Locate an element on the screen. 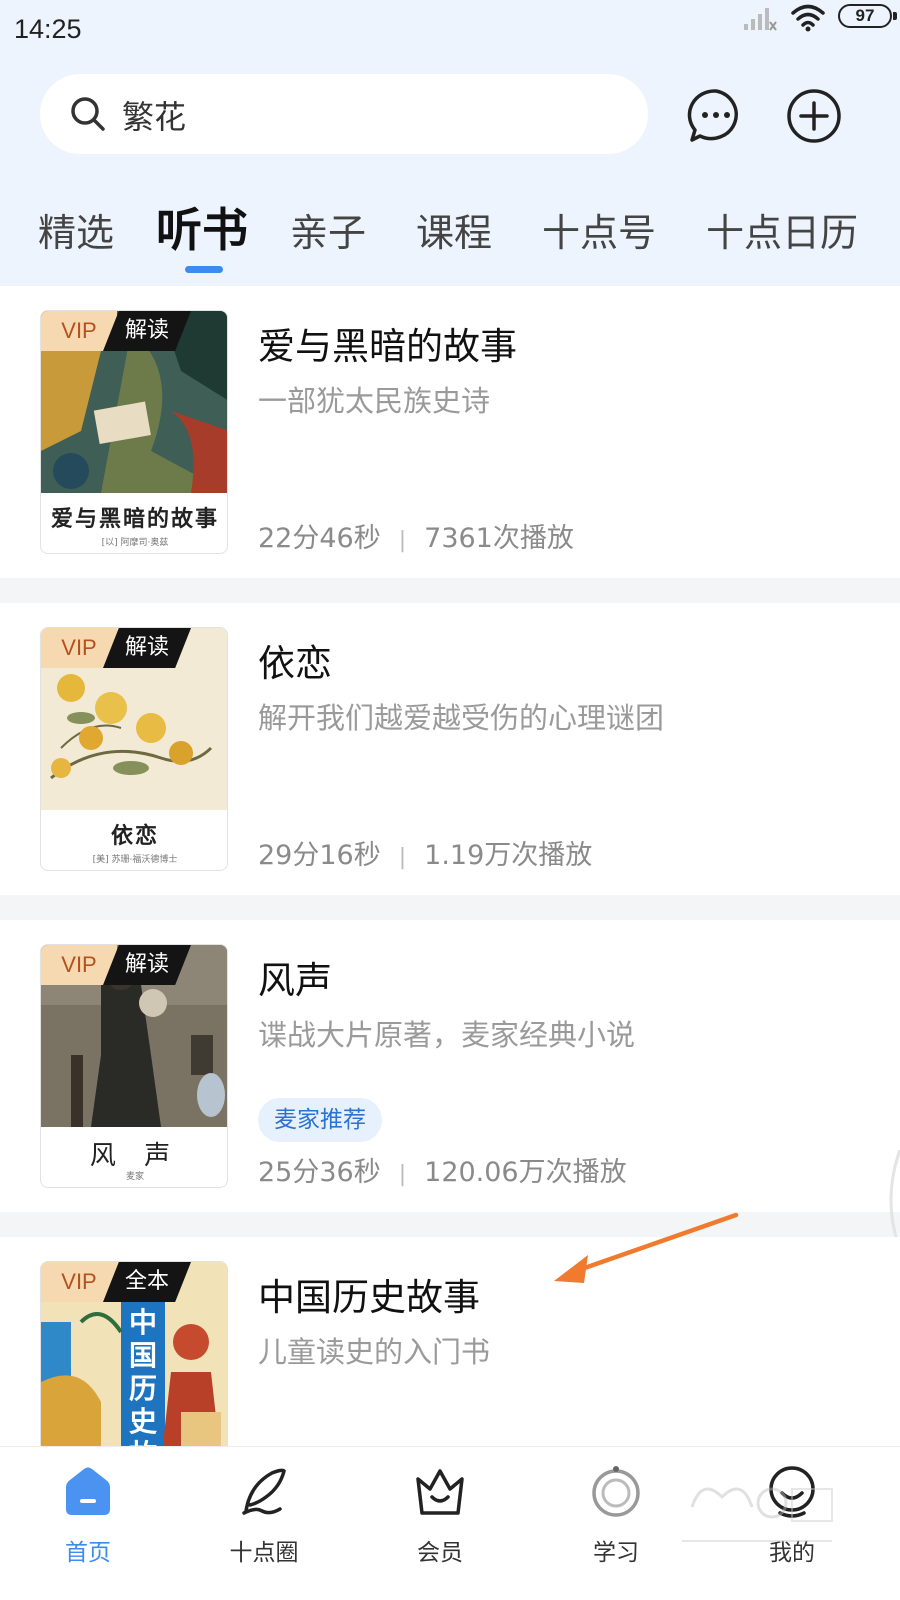  tab-channels: 十点号 is located at coordinates (599, 229).